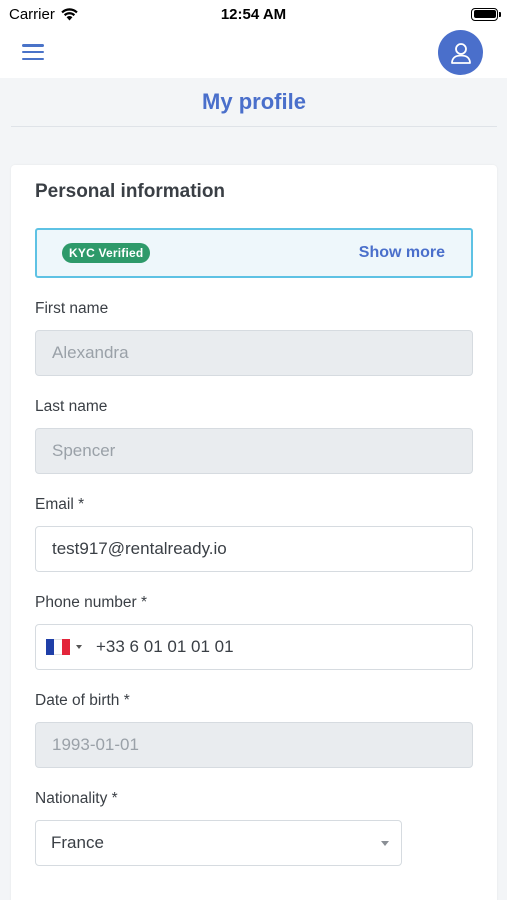  What do you see at coordinates (77, 842) in the screenshot?
I see `nationality-value: France` at bounding box center [77, 842].